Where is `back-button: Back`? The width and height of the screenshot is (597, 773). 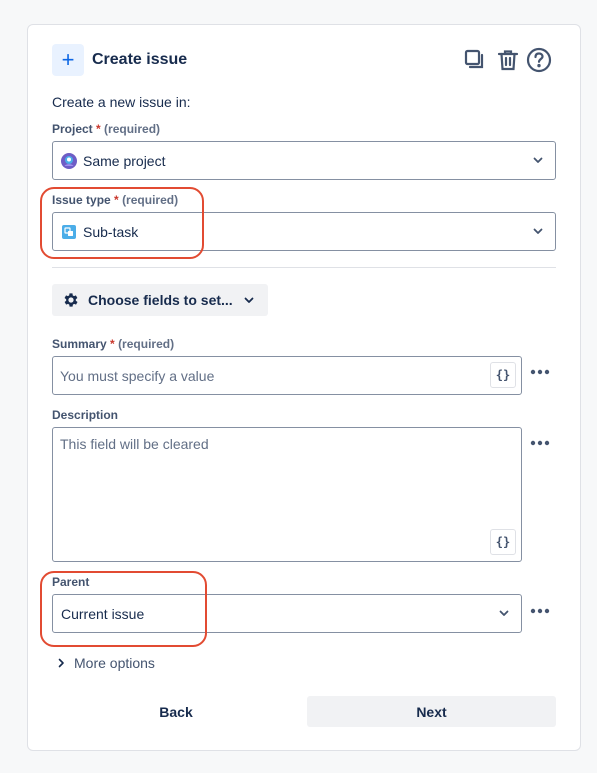
back-button: Back is located at coordinates (176, 712).